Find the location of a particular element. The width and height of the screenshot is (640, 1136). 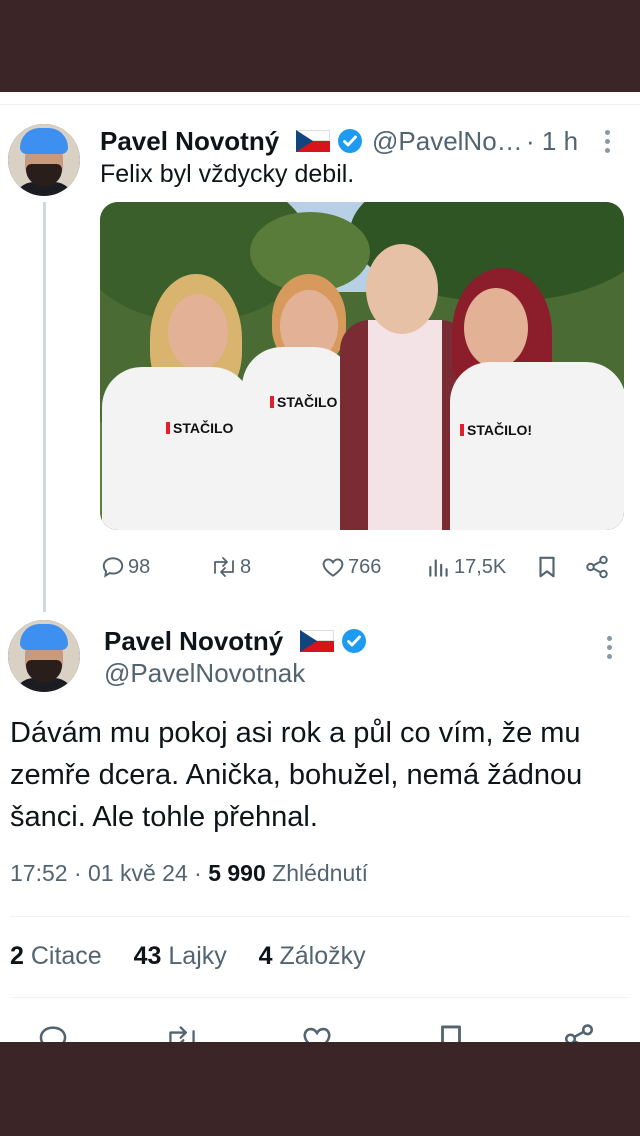

thread-connector is located at coordinates (44, 407).